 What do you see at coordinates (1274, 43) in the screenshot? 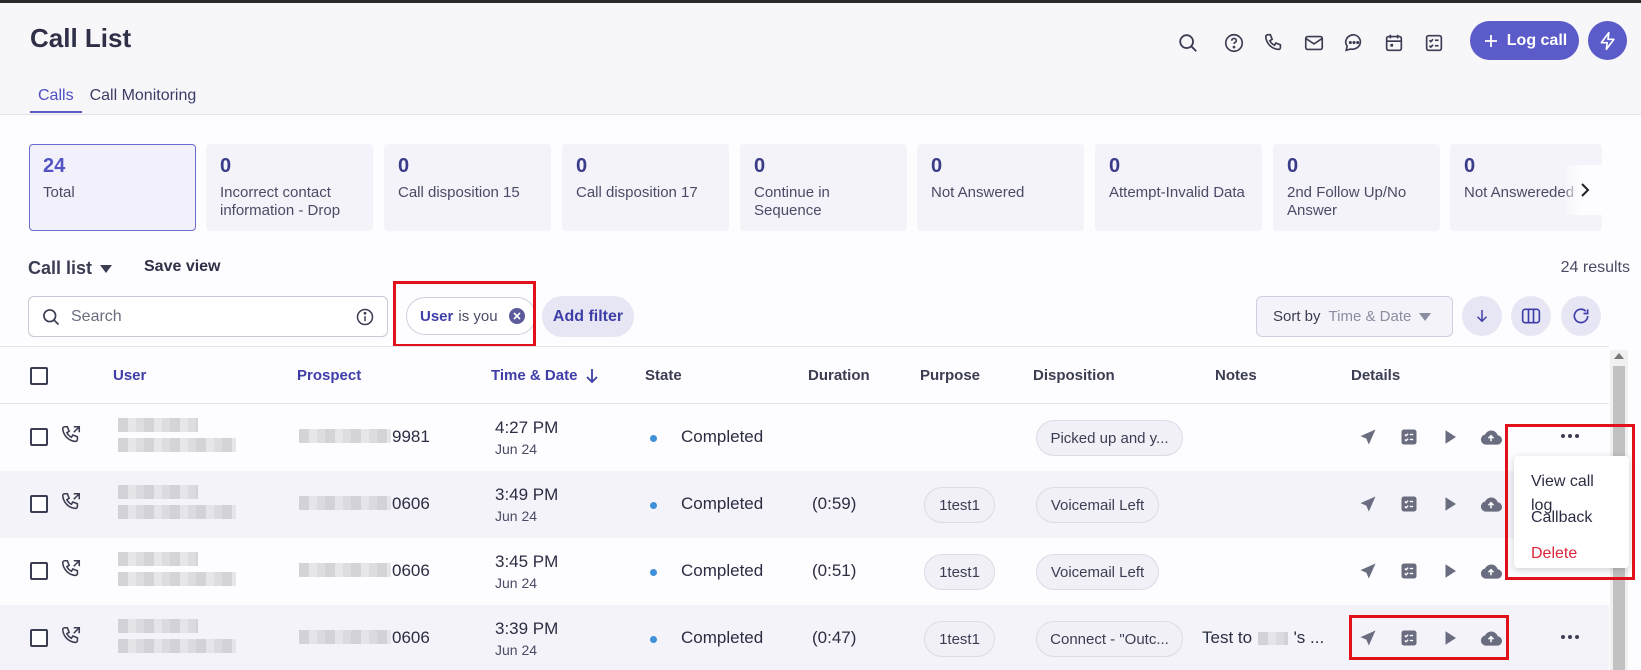
I see `phone-icon` at bounding box center [1274, 43].